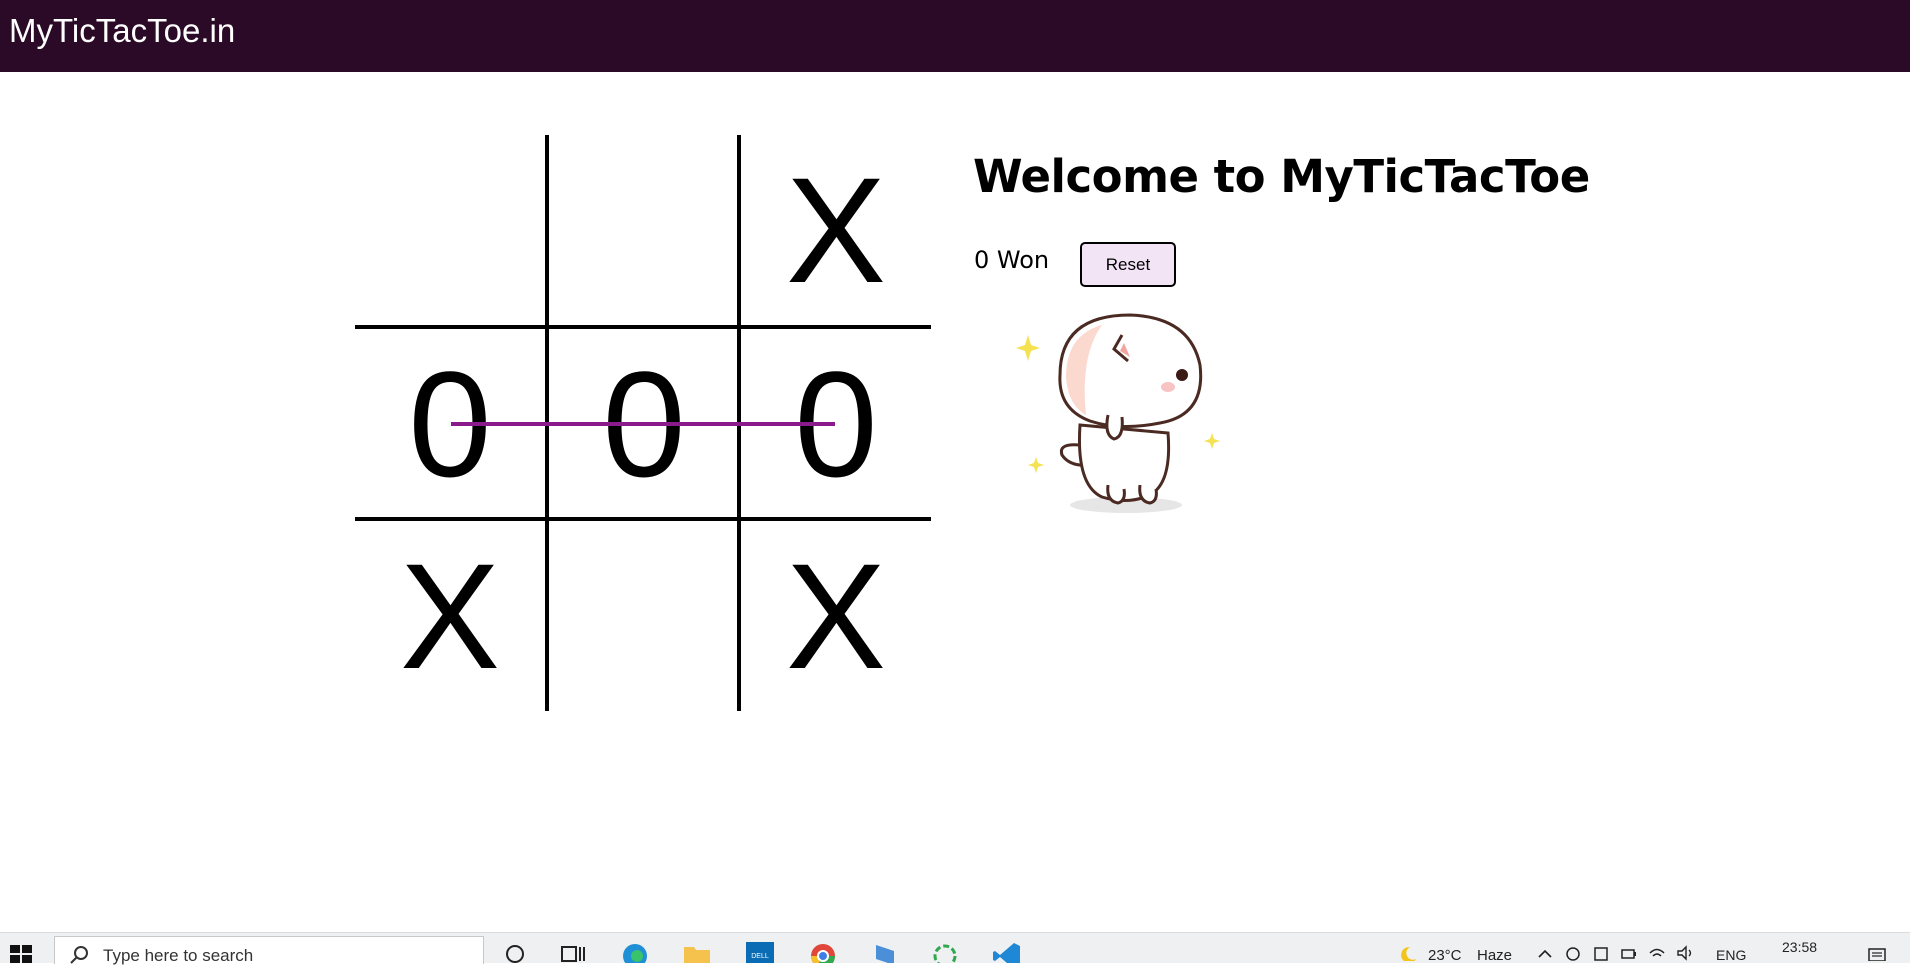  Describe the element at coordinates (760, 956) in the screenshot. I see `svg-text: DELL` at that location.